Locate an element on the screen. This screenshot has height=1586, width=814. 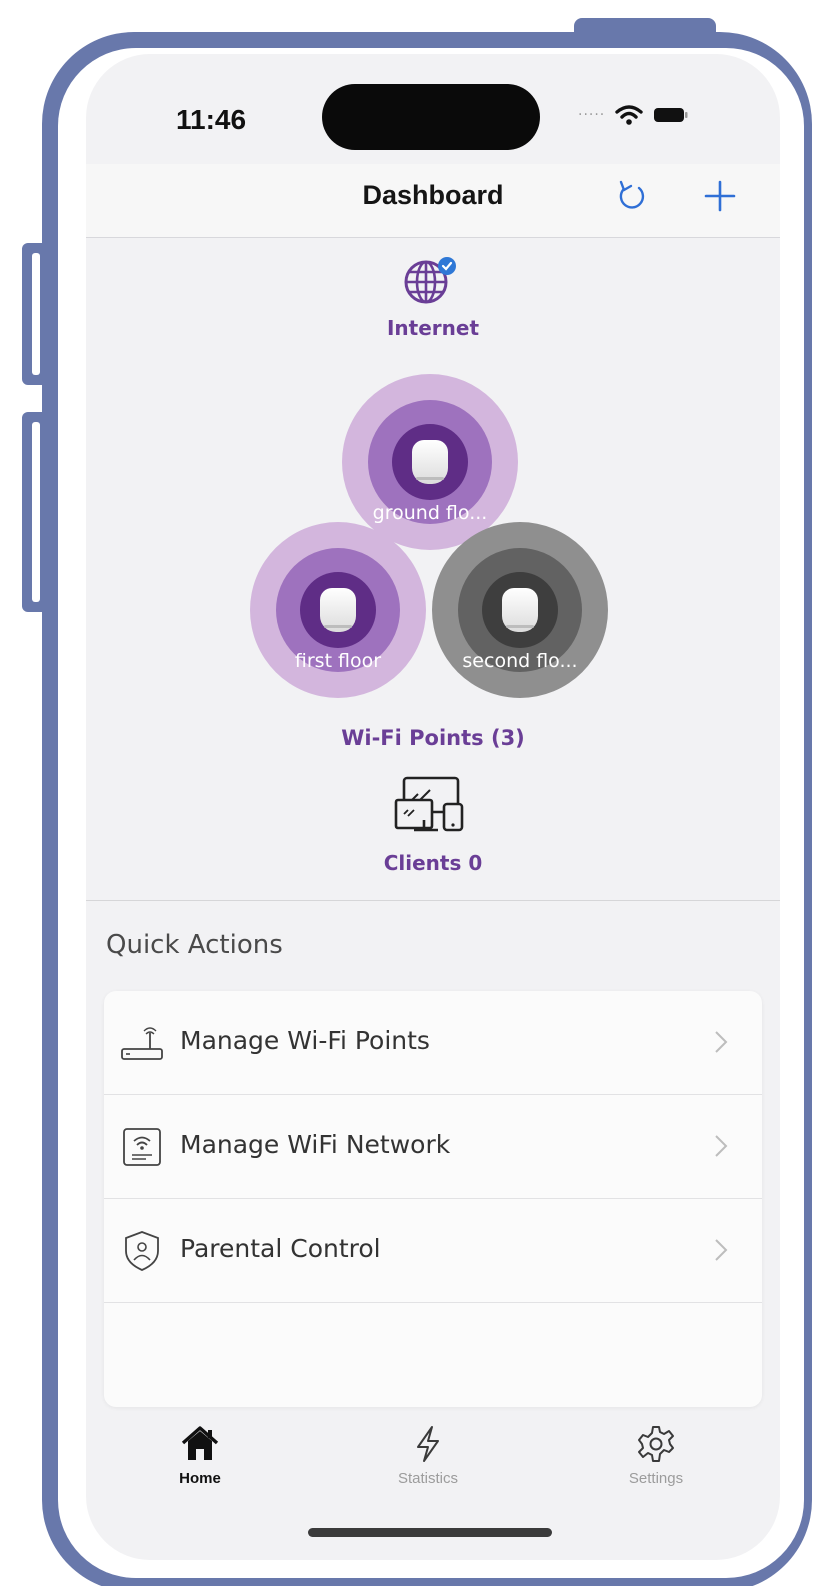
refresh-icon is located at coordinates (631, 196).